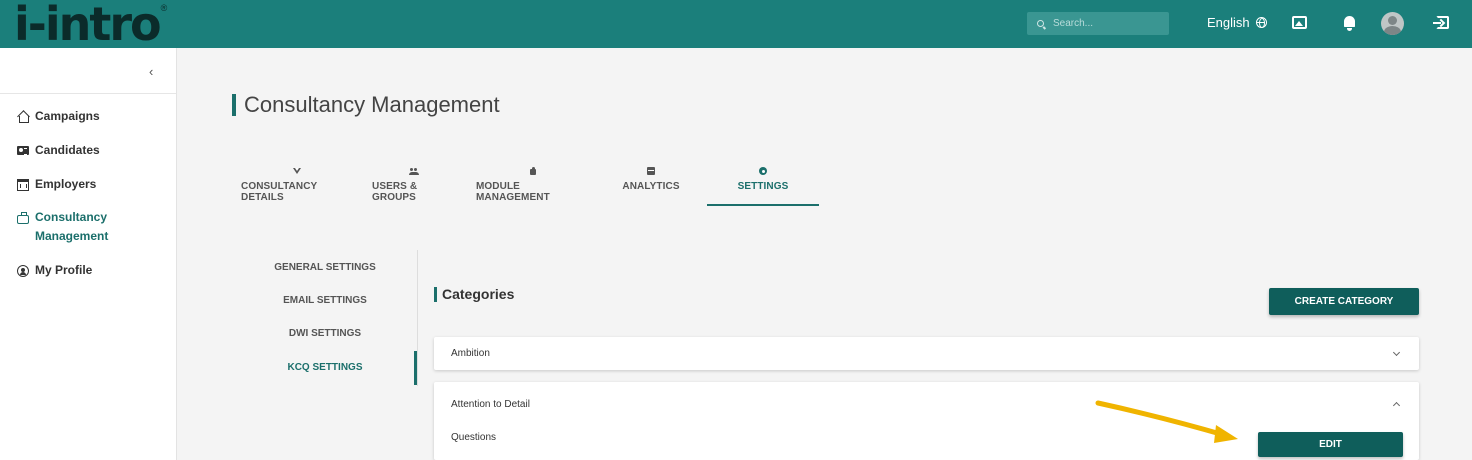 This screenshot has width=1472, height=460. What do you see at coordinates (23, 271) in the screenshot?
I see `profile-icon` at bounding box center [23, 271].